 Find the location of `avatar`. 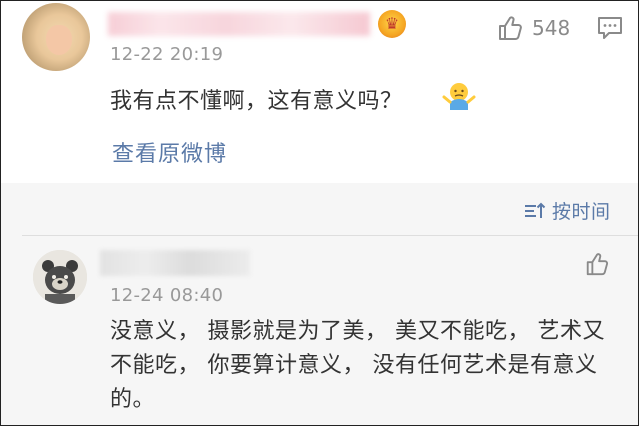

avatar is located at coordinates (56, 37).